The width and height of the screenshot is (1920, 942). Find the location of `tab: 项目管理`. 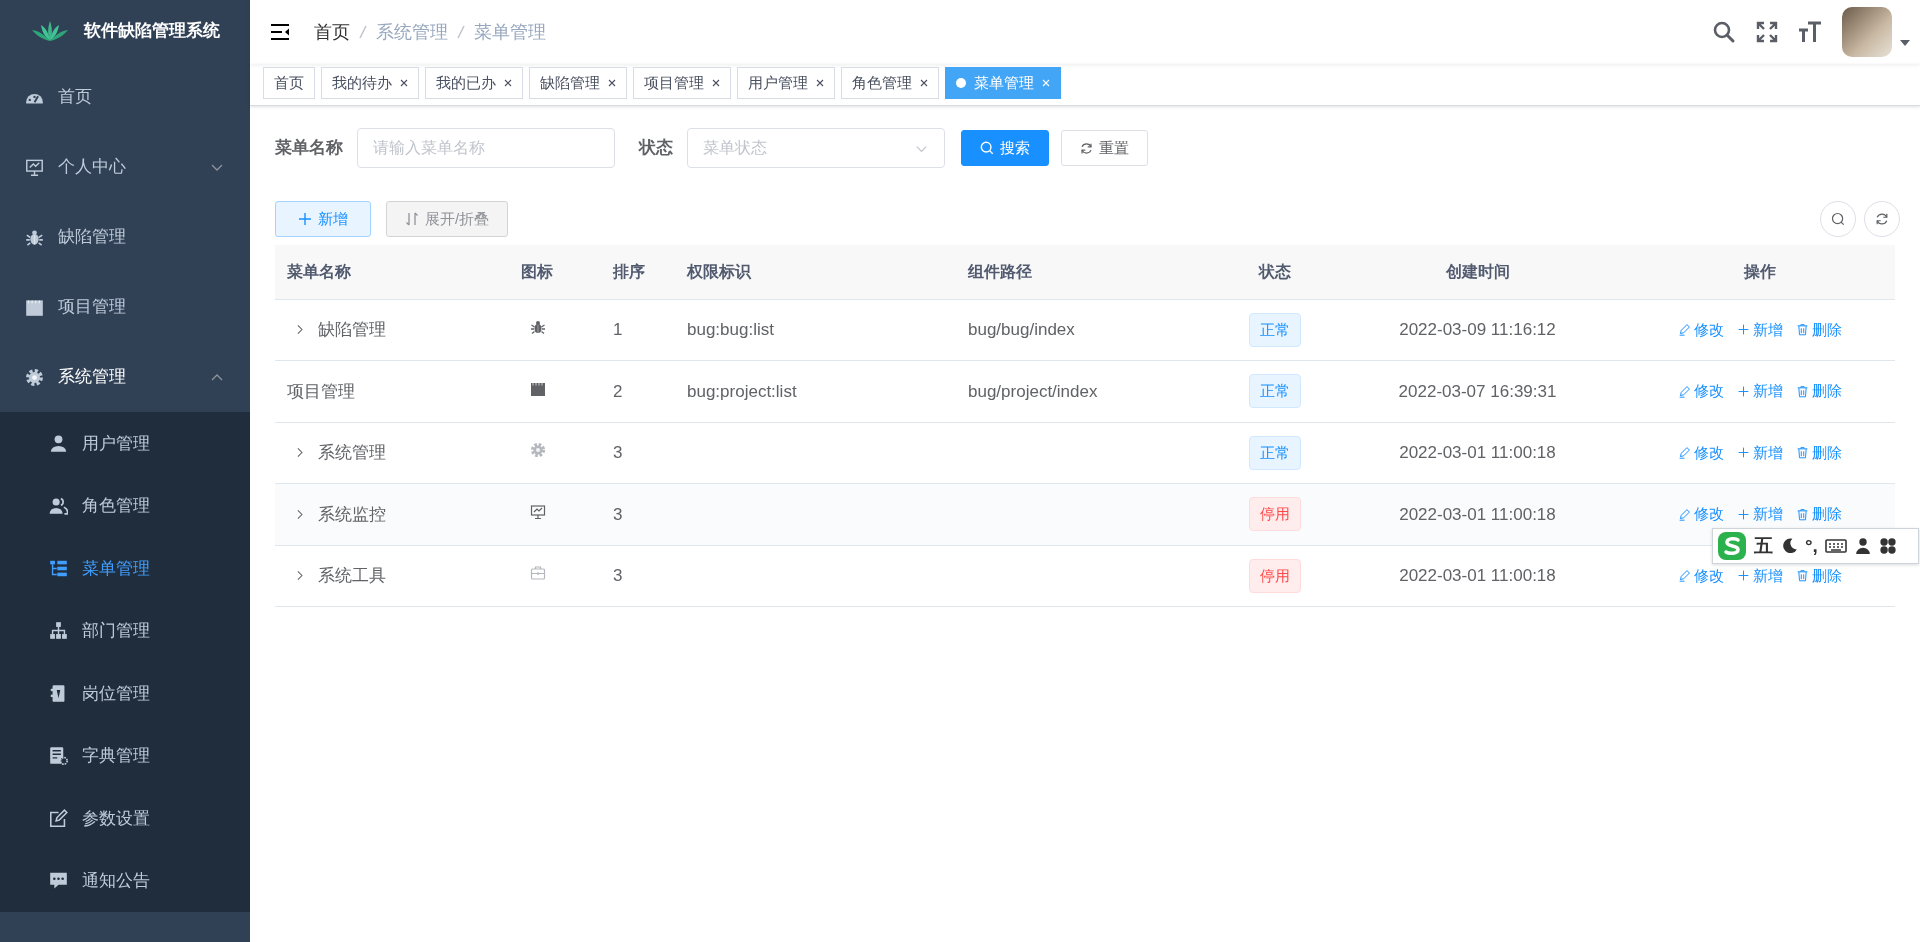

tab: 项目管理 is located at coordinates (682, 83).